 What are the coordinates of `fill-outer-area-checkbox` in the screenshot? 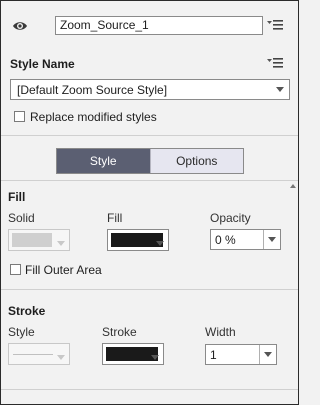 It's located at (15, 269).